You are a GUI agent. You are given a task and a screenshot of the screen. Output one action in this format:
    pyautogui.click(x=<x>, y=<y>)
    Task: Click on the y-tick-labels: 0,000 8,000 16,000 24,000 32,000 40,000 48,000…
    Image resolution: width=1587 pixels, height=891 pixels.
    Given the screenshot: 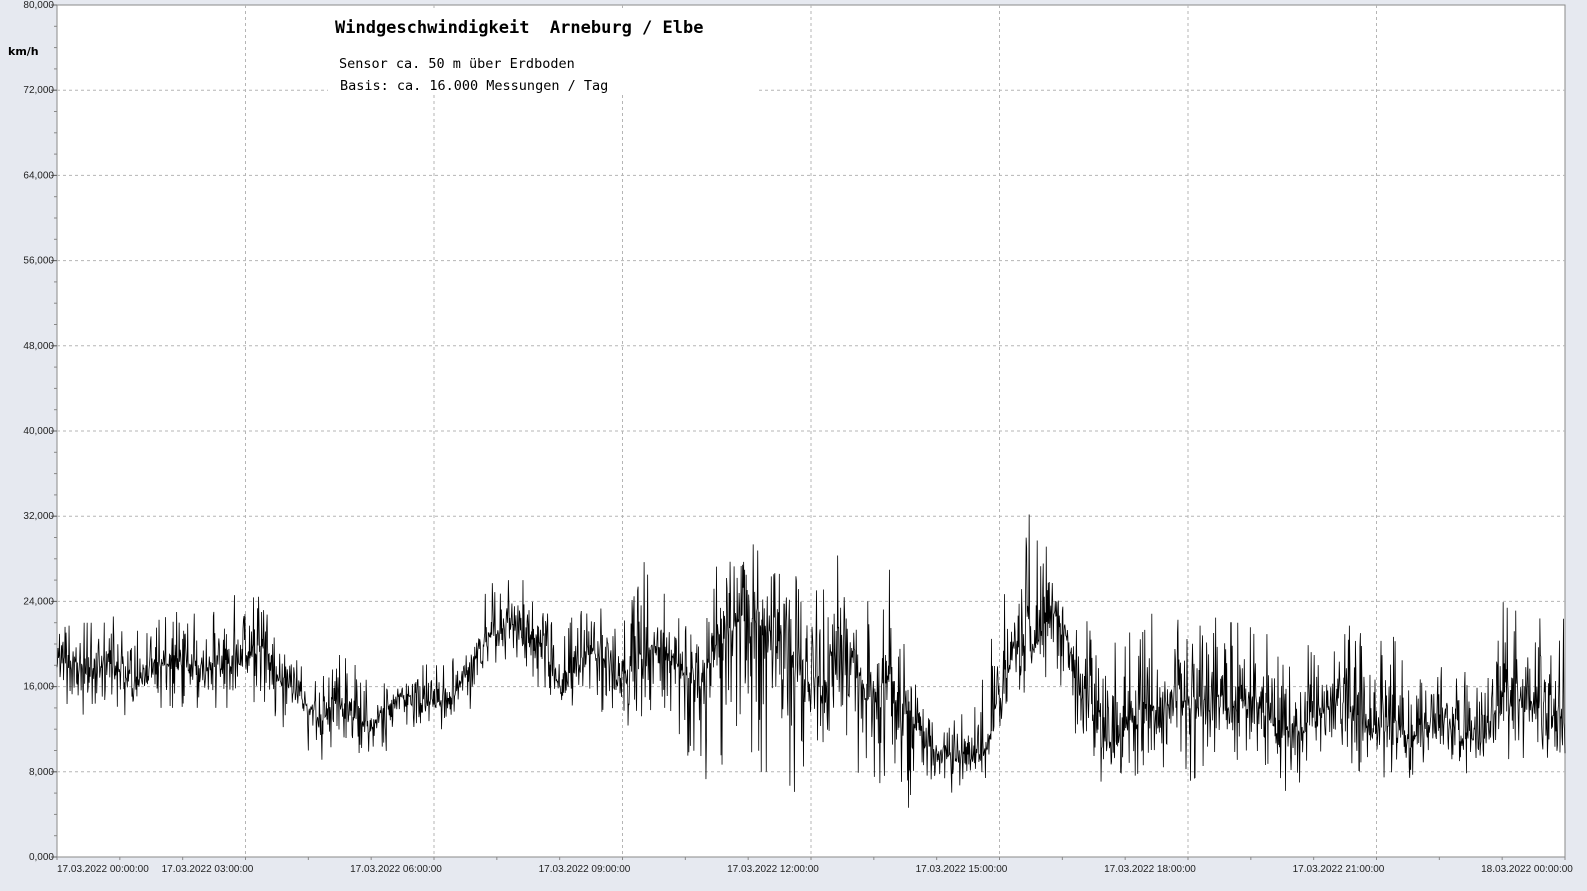 What is the action you would take?
    pyautogui.click(x=38, y=431)
    